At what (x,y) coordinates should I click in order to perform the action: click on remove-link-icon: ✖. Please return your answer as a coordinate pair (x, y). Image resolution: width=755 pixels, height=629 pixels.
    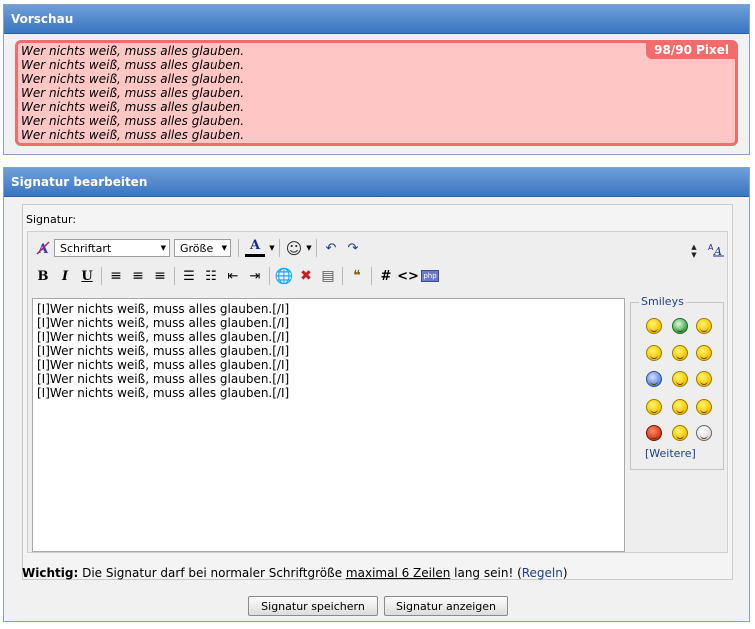
    Looking at the image, I should click on (306, 276).